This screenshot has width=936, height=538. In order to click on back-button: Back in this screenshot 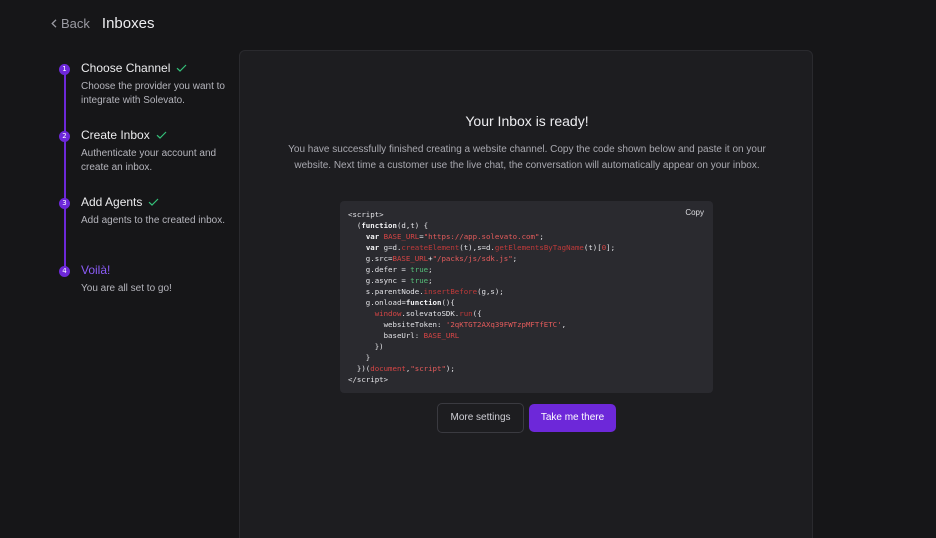, I will do `click(70, 23)`.